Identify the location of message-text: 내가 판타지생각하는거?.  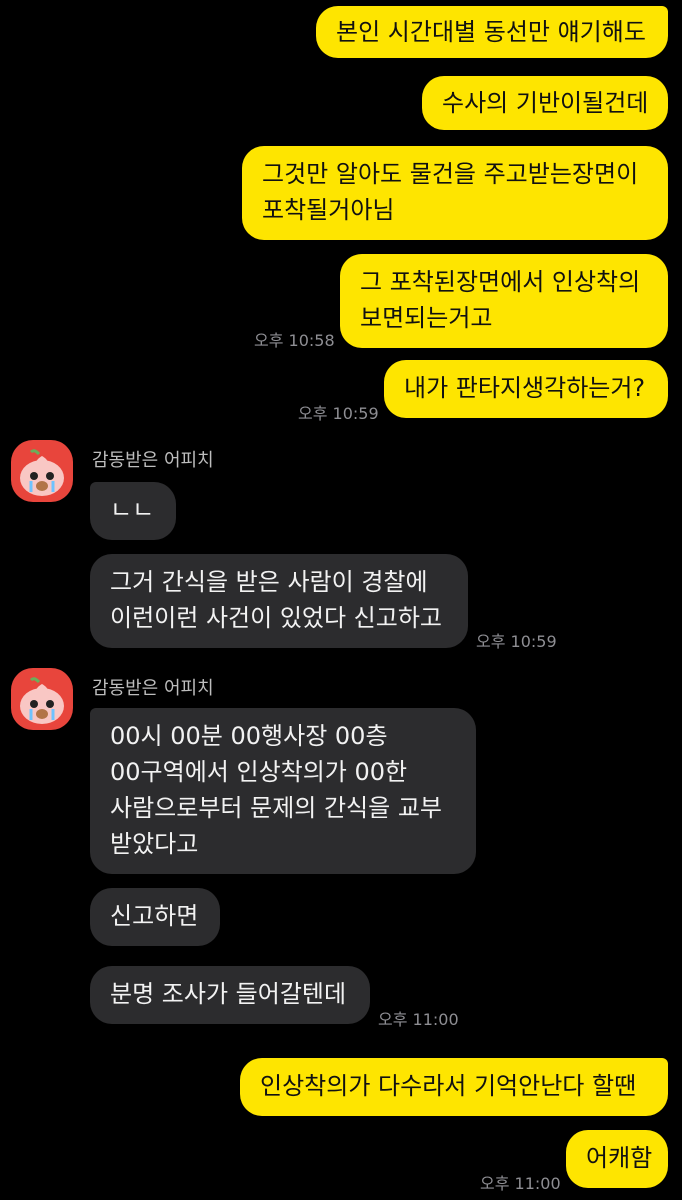
(525, 388).